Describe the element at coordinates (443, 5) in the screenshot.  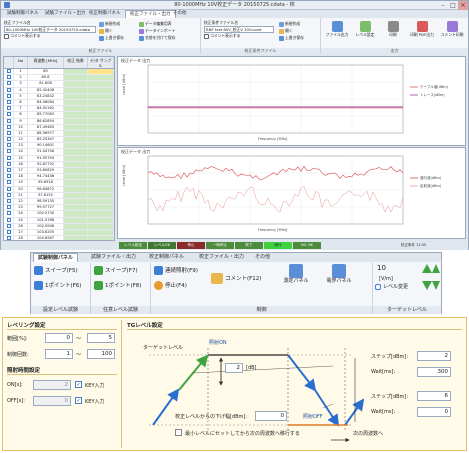
I see `minimize-icon: –` at that location.